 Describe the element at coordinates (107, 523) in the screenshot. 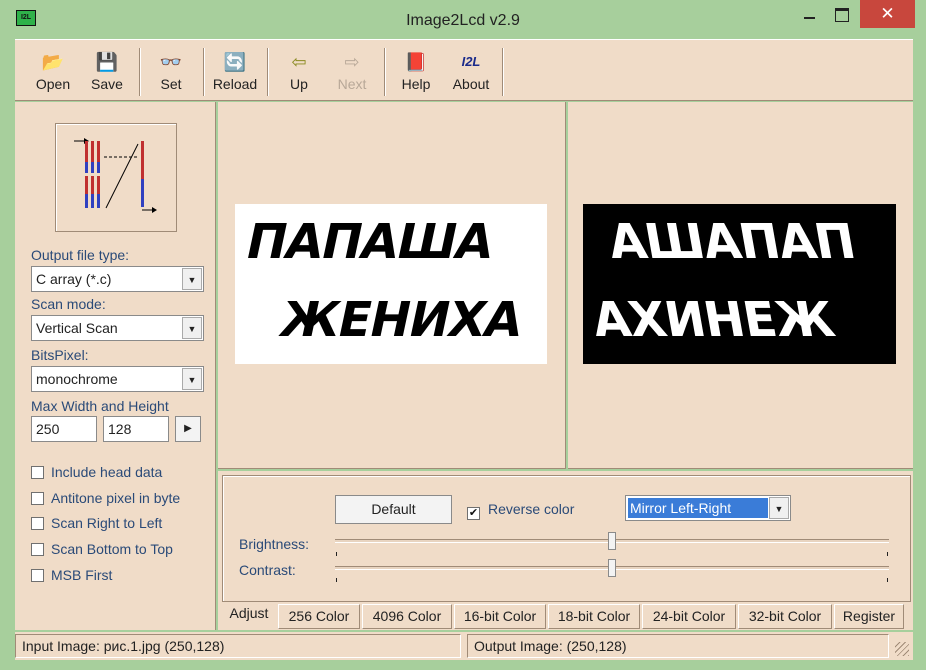

I see `checkbox-label: Scan Right to Left` at that location.